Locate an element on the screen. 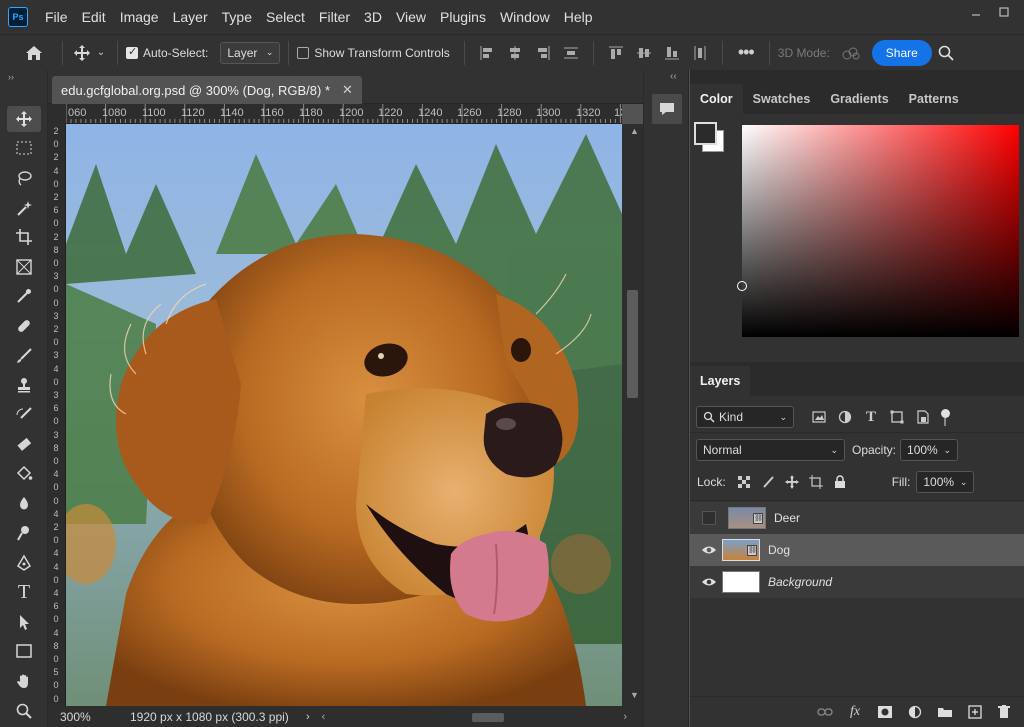  align-right-icon is located at coordinates (543, 53).